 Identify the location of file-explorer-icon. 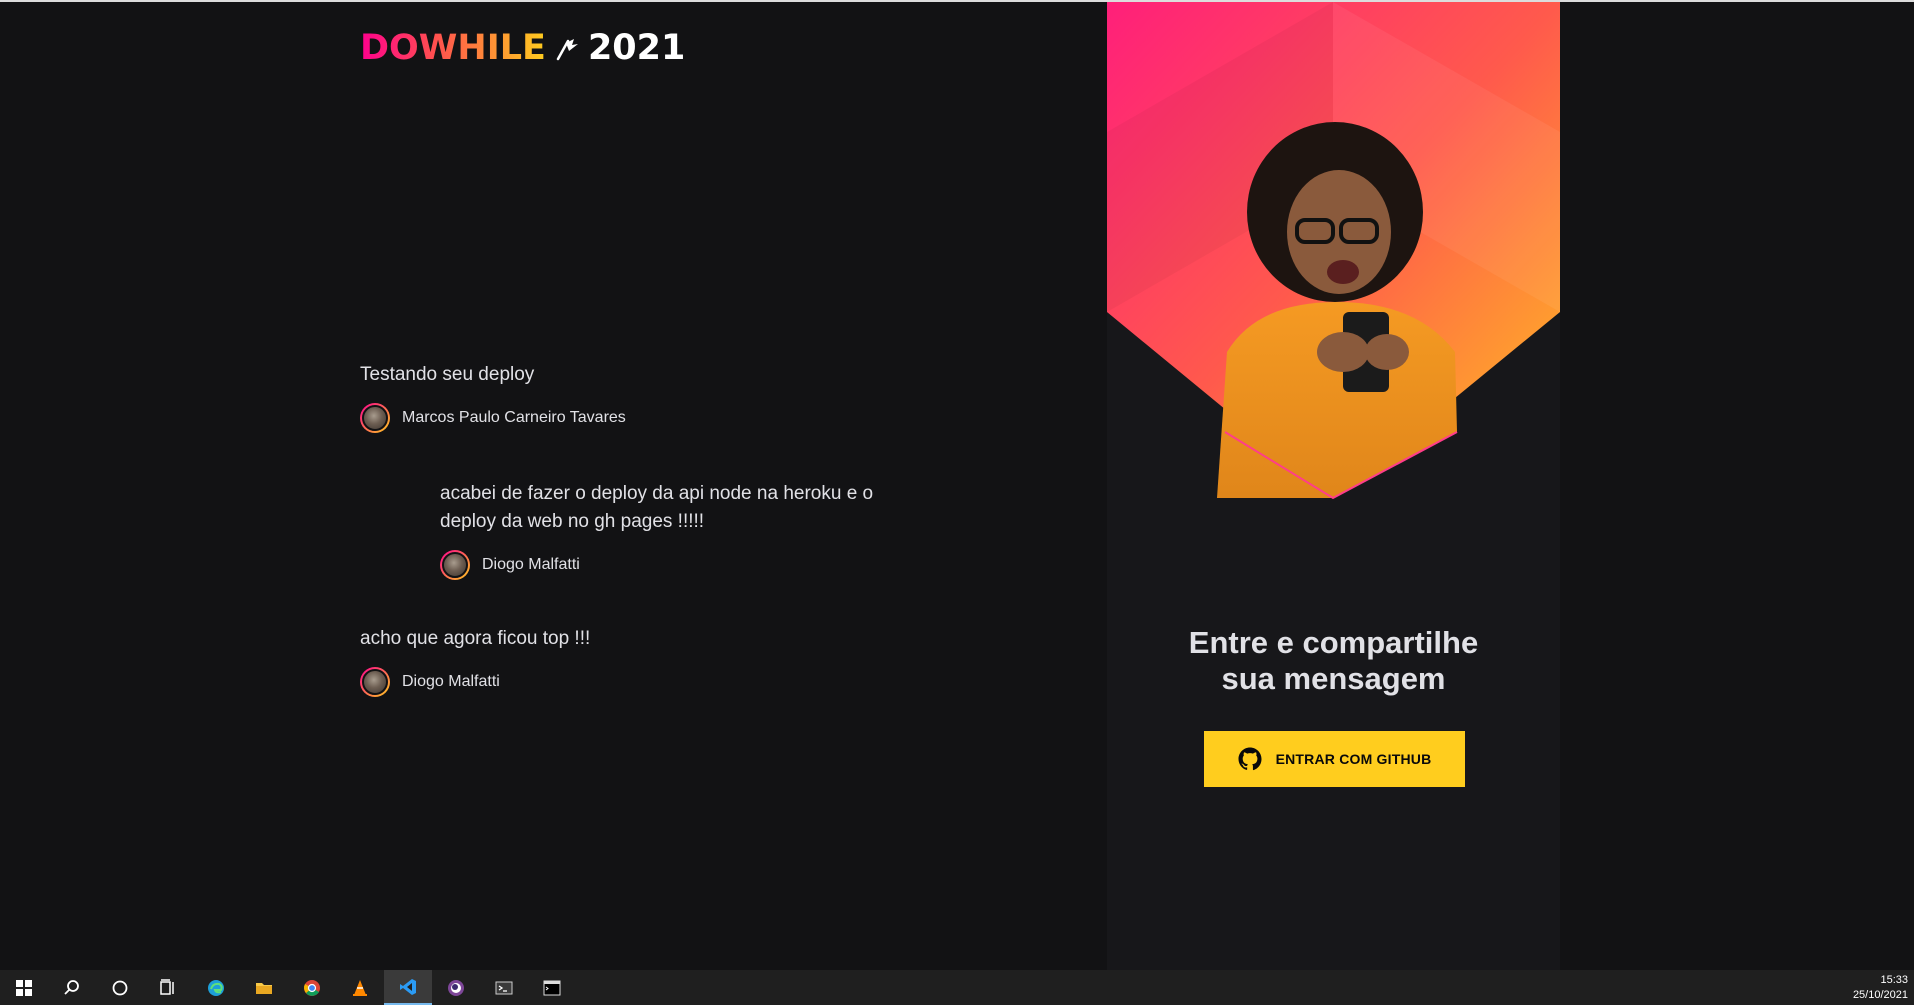
(264, 987).